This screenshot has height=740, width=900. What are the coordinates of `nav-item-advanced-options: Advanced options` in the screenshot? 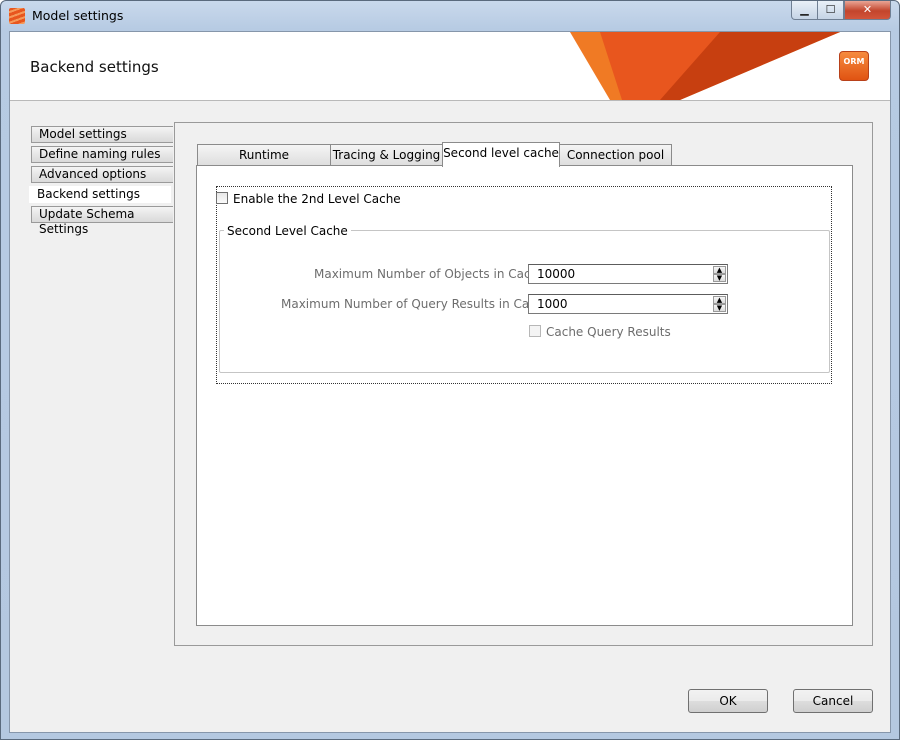 It's located at (102, 174).